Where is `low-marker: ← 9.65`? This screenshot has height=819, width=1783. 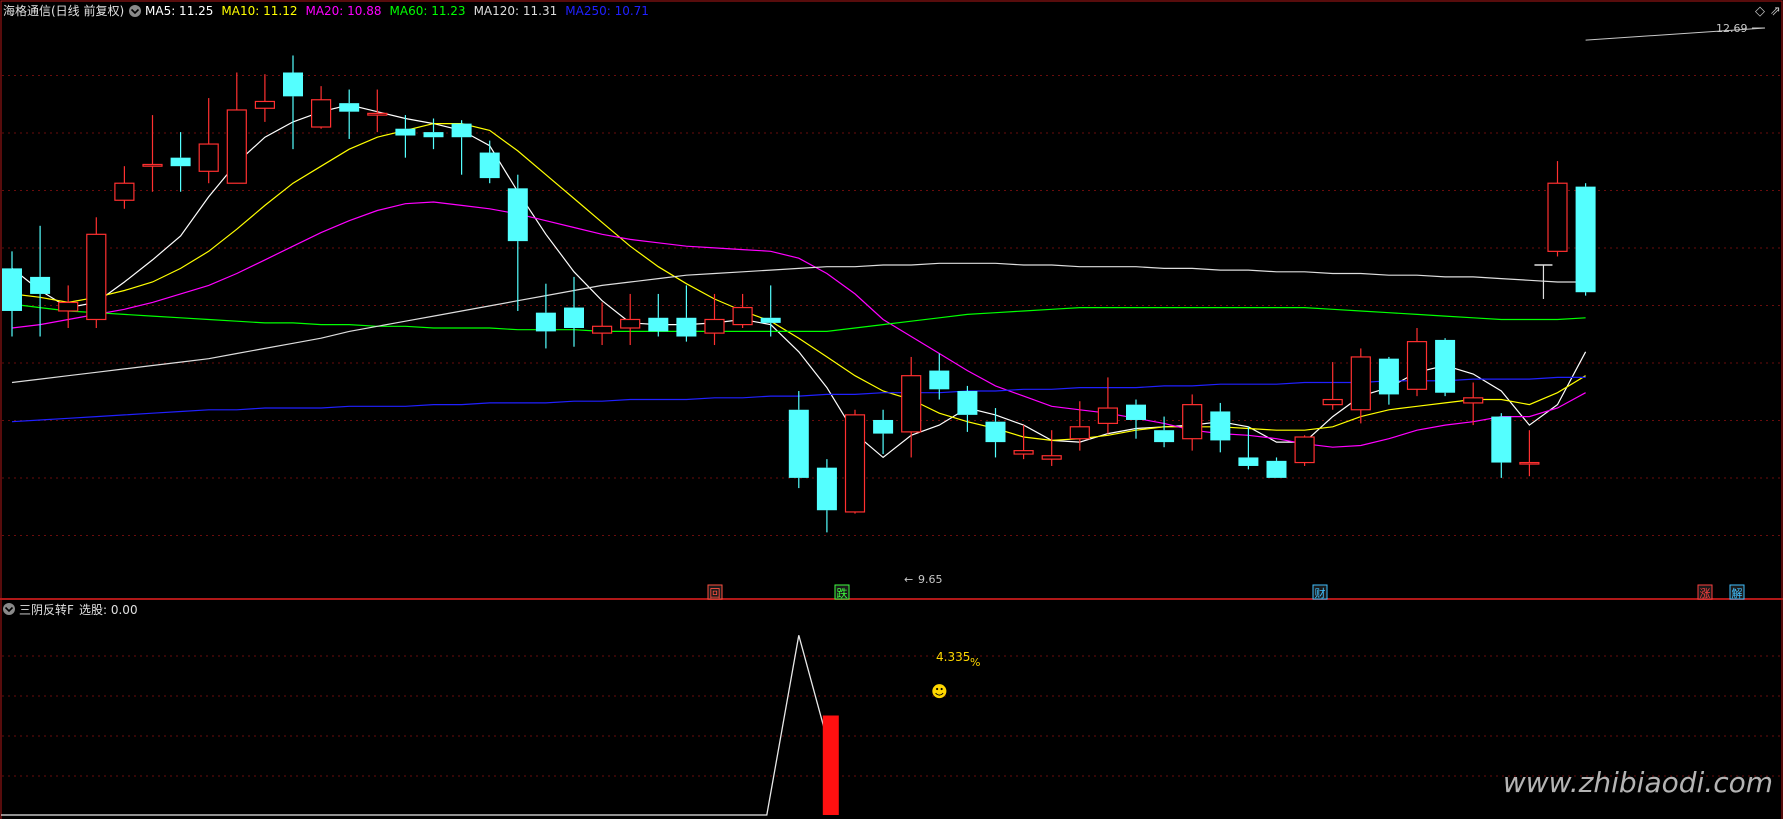
low-marker: ← 9.65 is located at coordinates (923, 579).